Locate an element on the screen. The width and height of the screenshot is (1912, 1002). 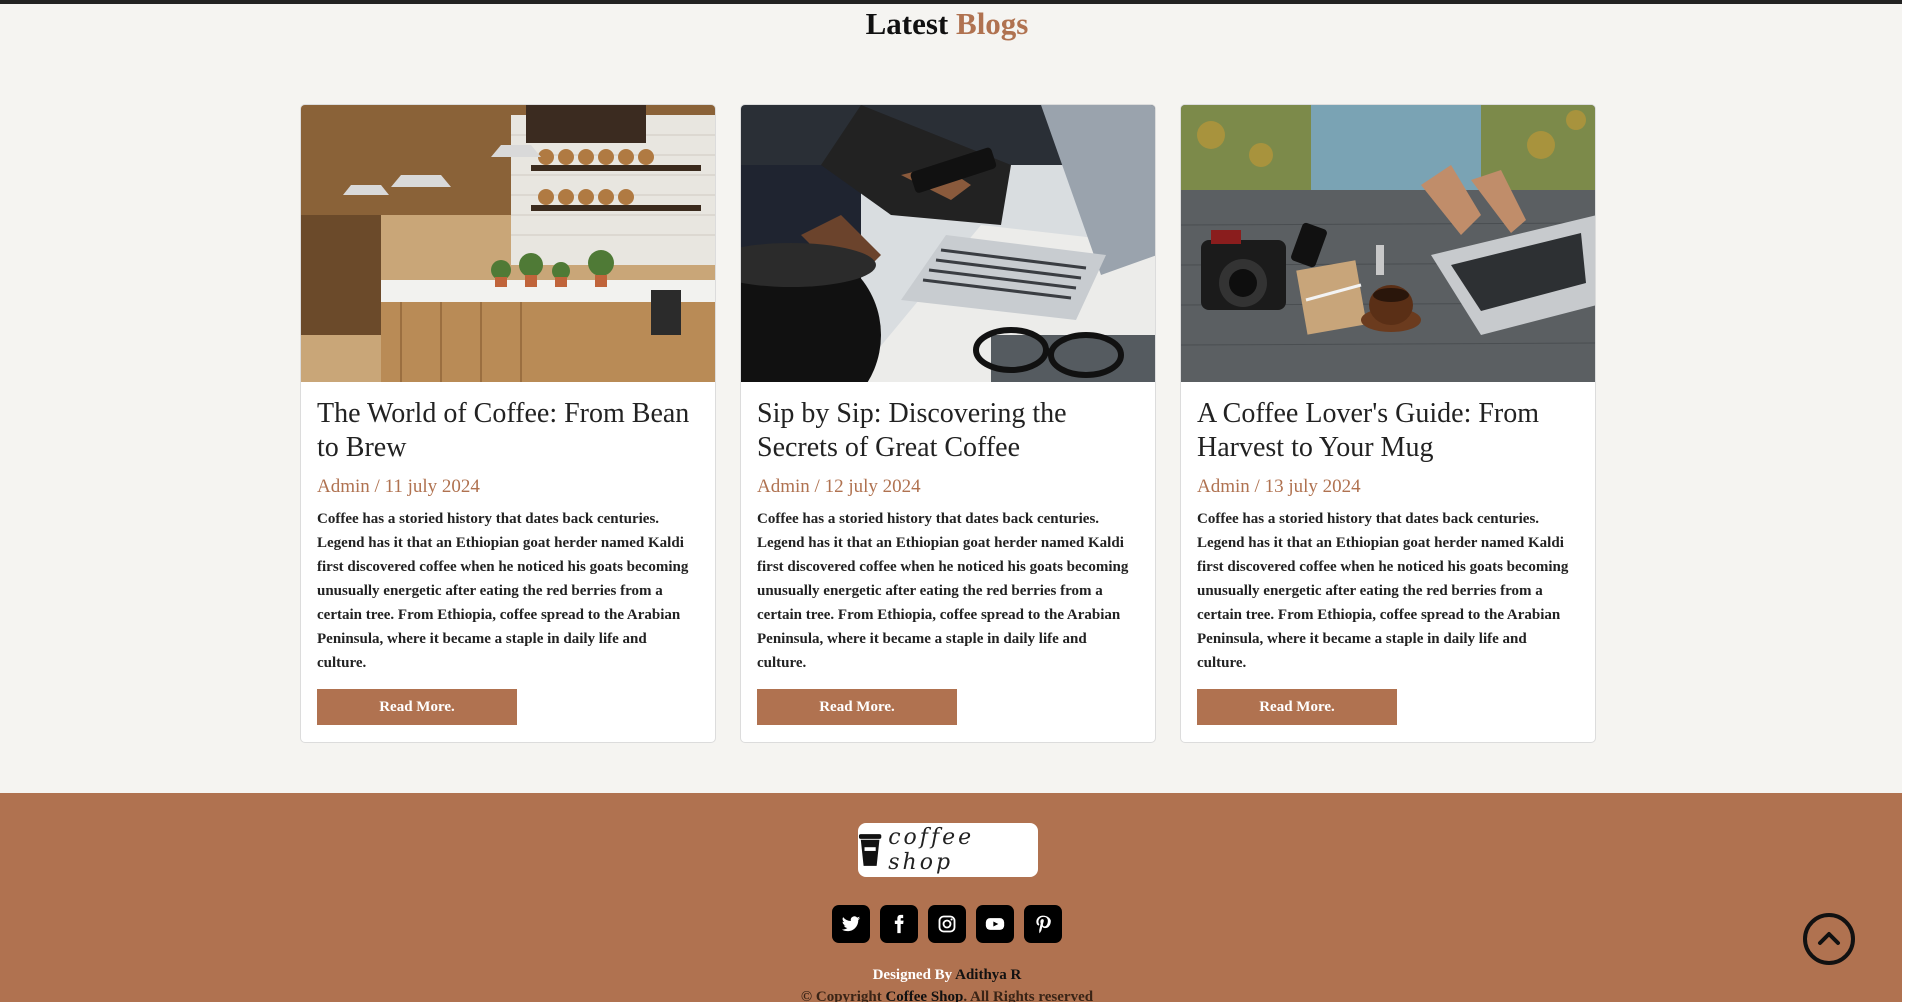
cafe-interior-illustration is located at coordinates (508, 243).